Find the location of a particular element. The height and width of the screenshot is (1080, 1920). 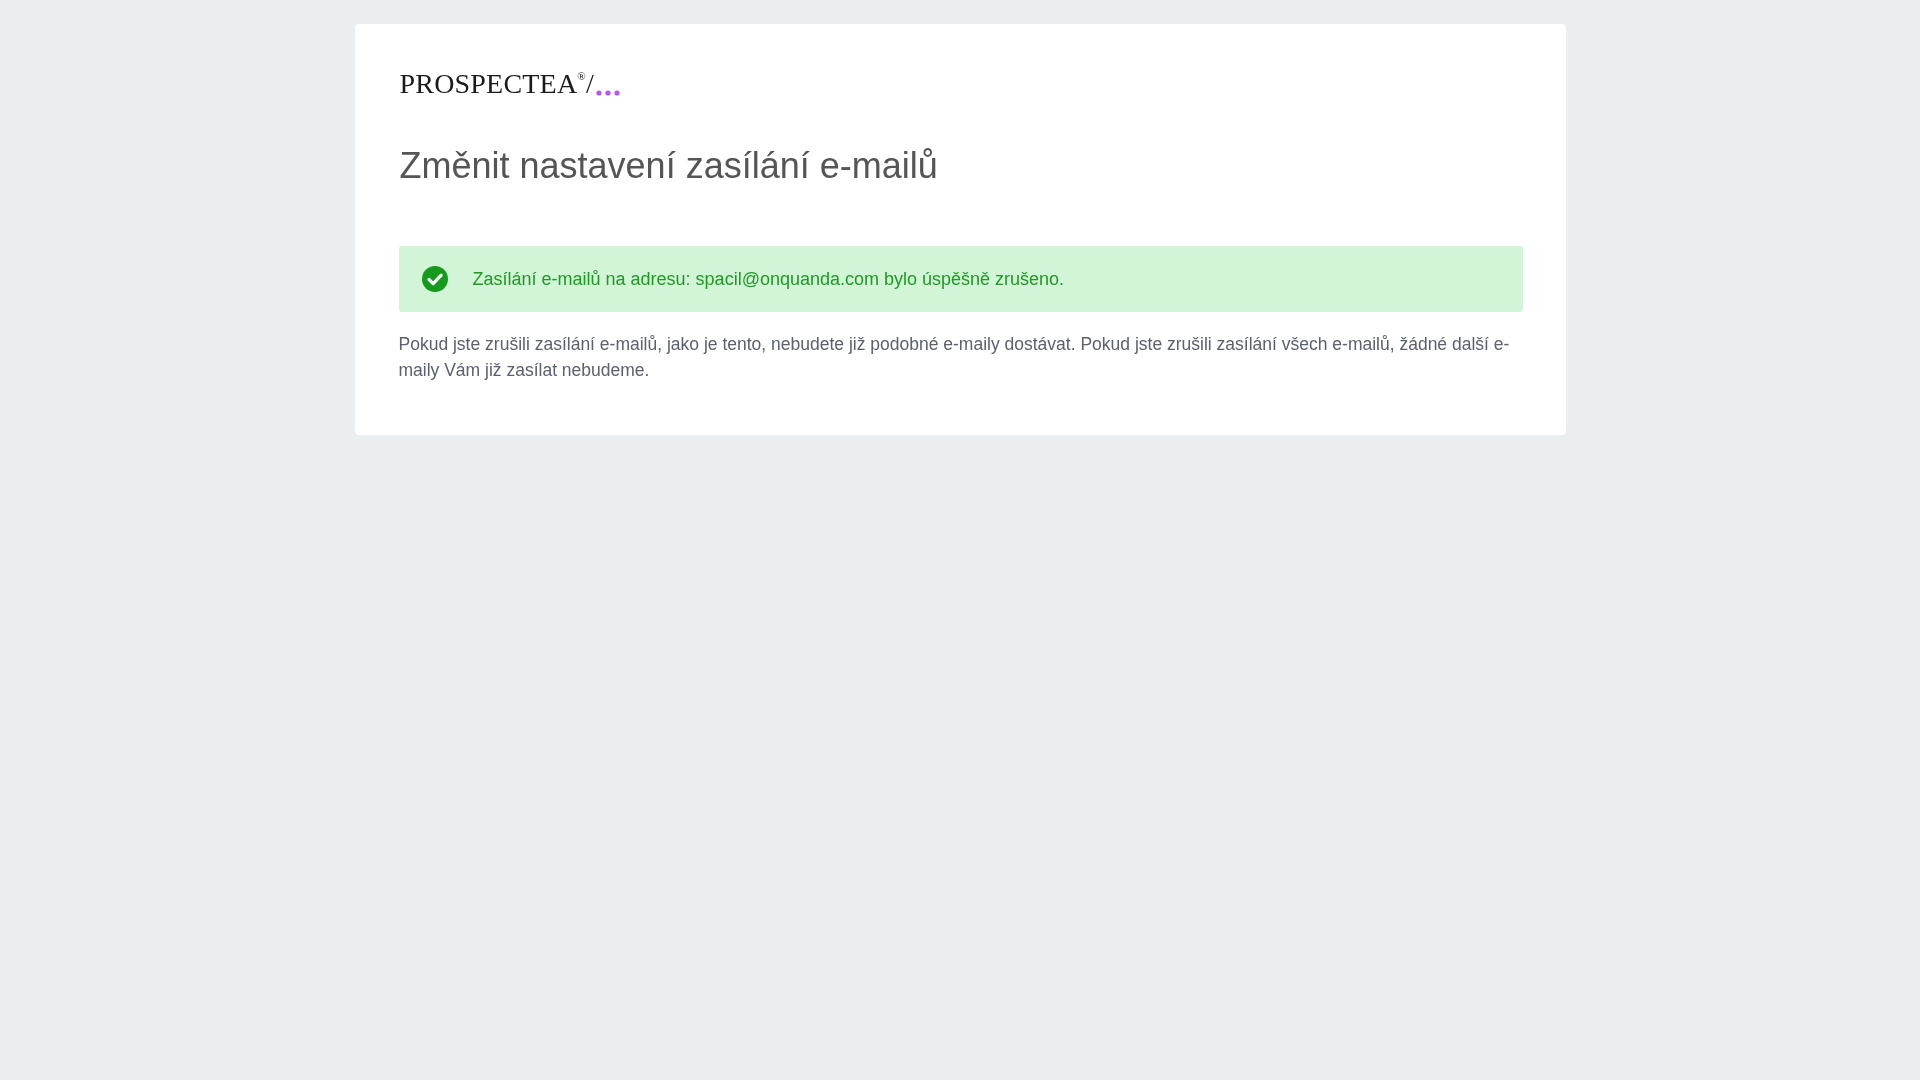

info-paragraph: Pokud jste zrušili zasílání e-mailů, jako je tento, nebudete již podobné e-maily dostávat. Pokud jste zrušili zasílání všech e-mailů, žádné další e-maily Vám již zasílat nebudeme. is located at coordinates (954, 357).